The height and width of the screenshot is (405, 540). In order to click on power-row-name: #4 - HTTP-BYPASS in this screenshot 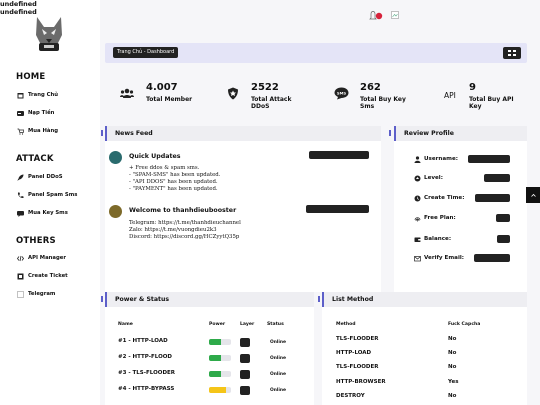, I will do `click(146, 389)`.